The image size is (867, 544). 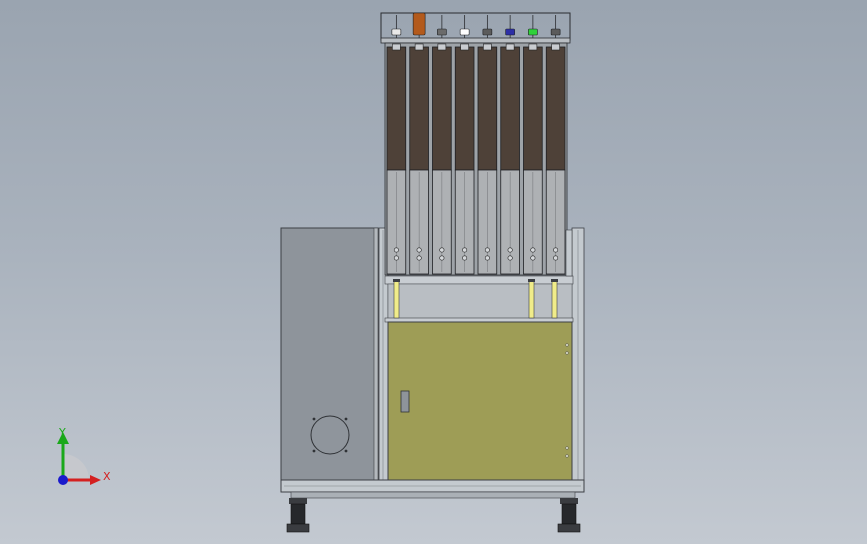 I want to click on rack-top-frame, so click(x=475, y=26).